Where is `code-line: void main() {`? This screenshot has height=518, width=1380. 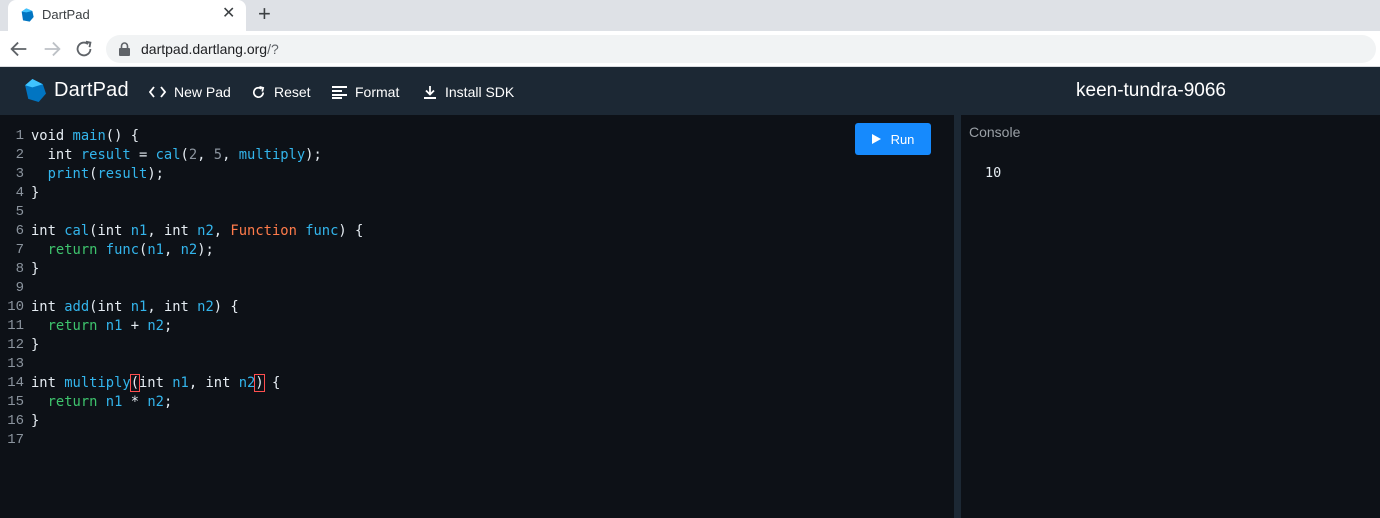 code-line: void main() { is located at coordinates (197, 136).